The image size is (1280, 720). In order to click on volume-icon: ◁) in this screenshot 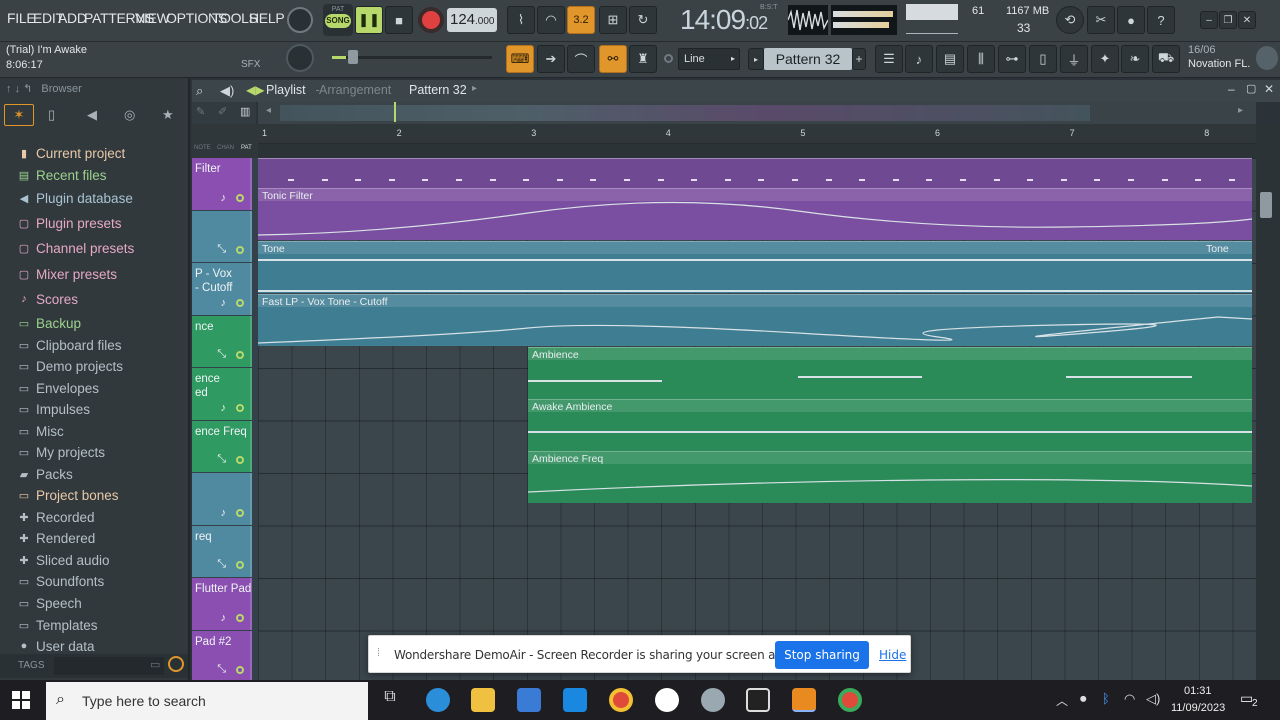, I will do `click(1153, 699)`.